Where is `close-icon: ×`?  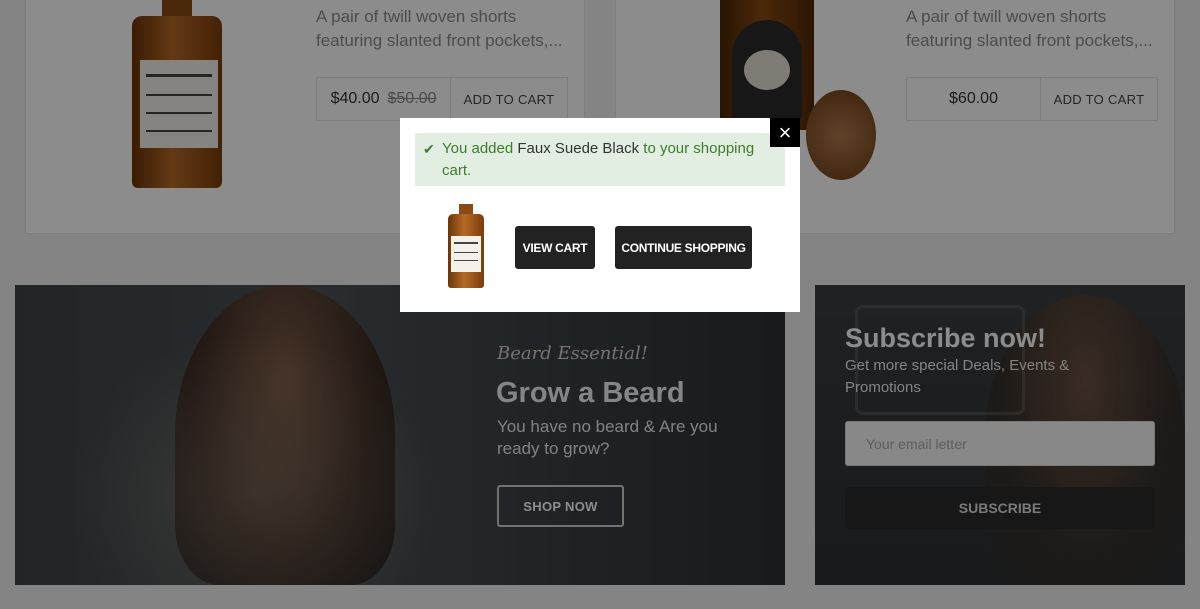
close-icon: × is located at coordinates (785, 132).